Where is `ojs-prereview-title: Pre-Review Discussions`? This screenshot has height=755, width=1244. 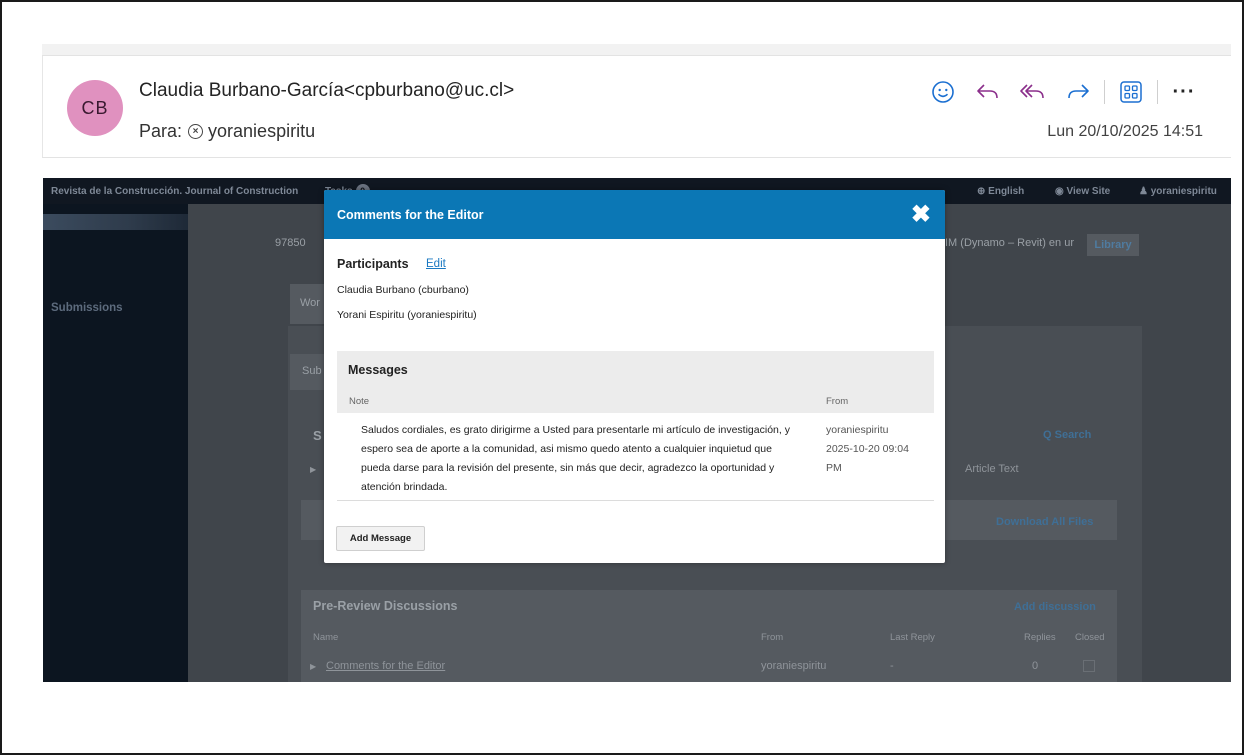 ojs-prereview-title: Pre-Review Discussions is located at coordinates (385, 606).